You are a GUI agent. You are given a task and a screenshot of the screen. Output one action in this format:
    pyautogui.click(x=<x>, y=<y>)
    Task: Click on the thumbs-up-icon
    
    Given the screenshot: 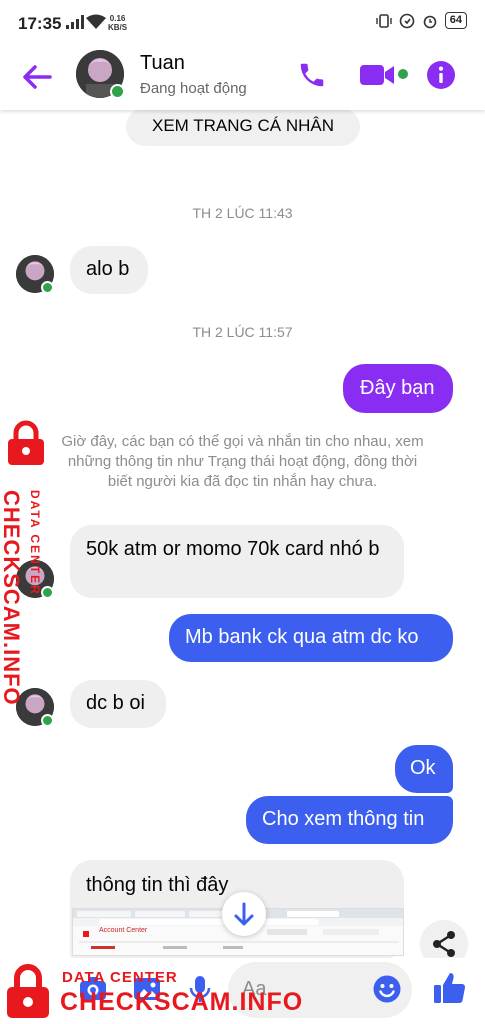 What is the action you would take?
    pyautogui.click(x=450, y=988)
    